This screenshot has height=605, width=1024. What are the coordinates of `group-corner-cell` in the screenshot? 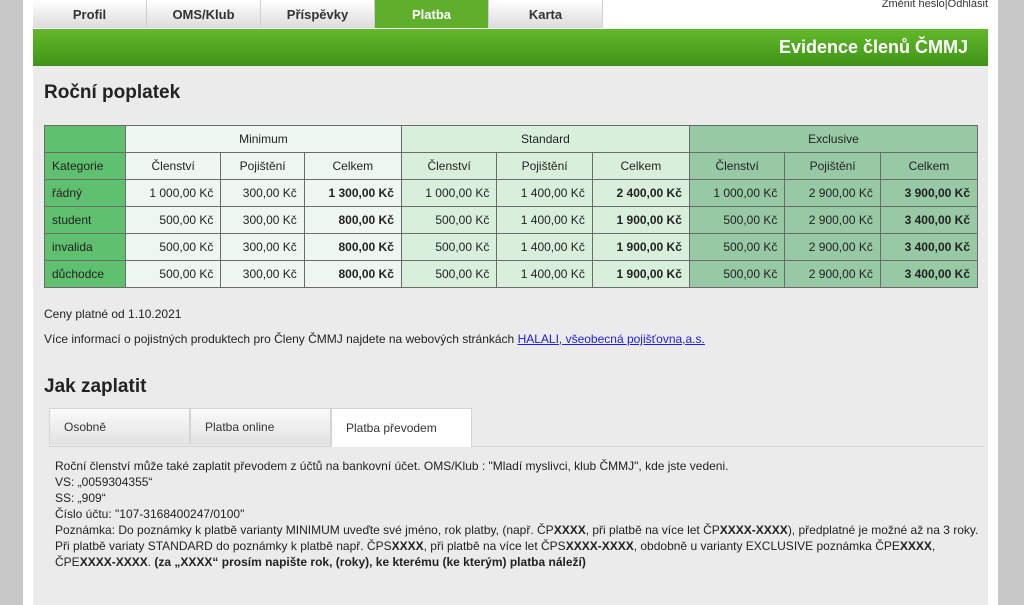 It's located at (85, 139).